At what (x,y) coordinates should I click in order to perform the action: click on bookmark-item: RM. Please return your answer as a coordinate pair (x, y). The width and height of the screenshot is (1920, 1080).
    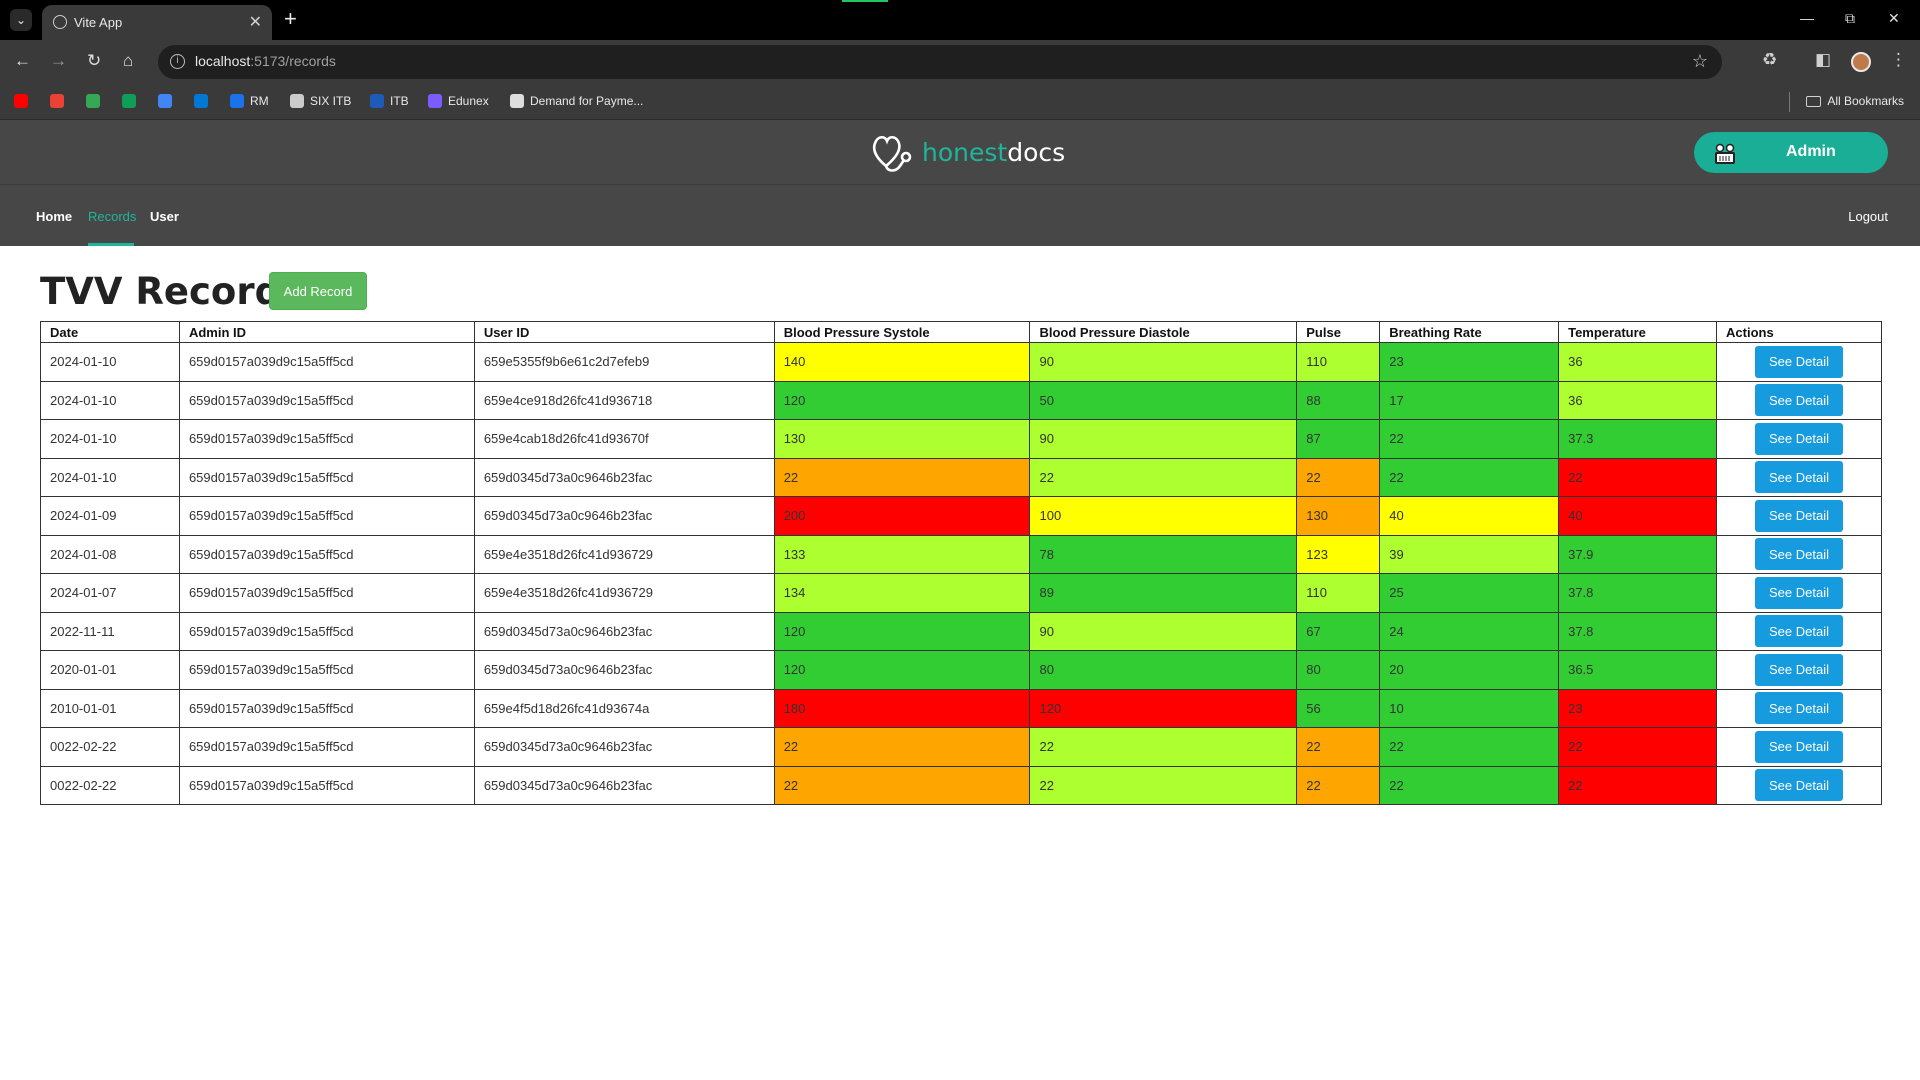
    Looking at the image, I should click on (249, 101).